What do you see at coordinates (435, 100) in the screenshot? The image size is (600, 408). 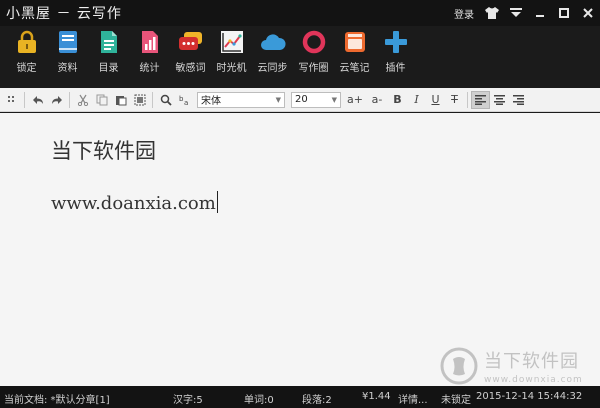 I see `underline-button: U` at bounding box center [435, 100].